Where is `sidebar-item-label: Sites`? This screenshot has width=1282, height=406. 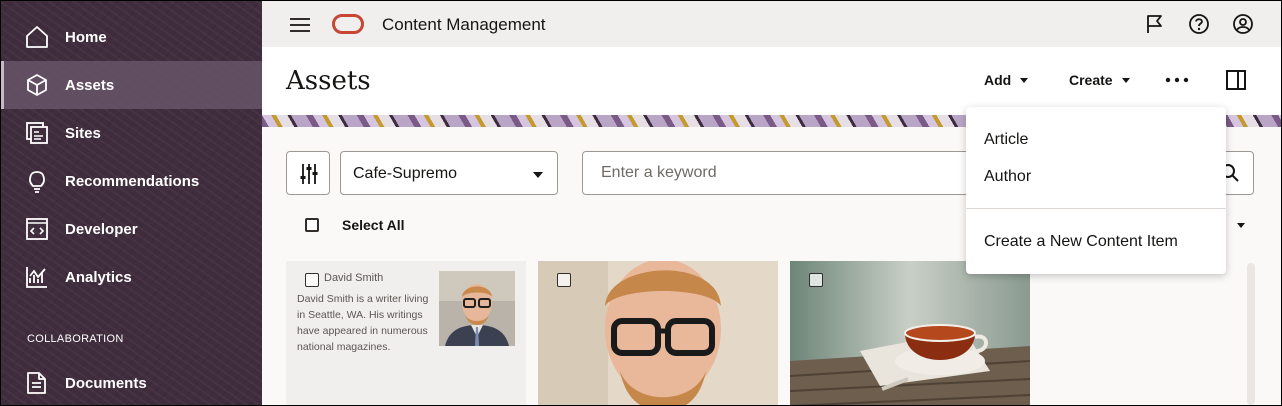 sidebar-item-label: Sites is located at coordinates (83, 133).